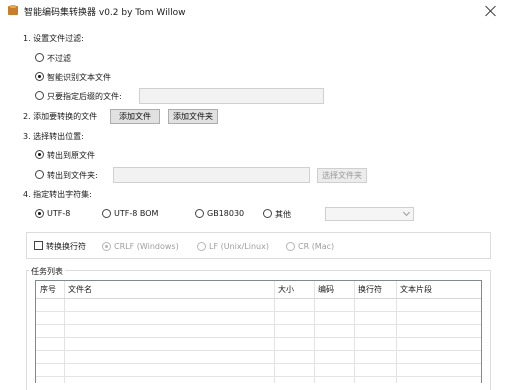 The image size is (508, 390). Describe the element at coordinates (169, 289) in the screenshot. I see `column-header-filename: 文件名` at that location.